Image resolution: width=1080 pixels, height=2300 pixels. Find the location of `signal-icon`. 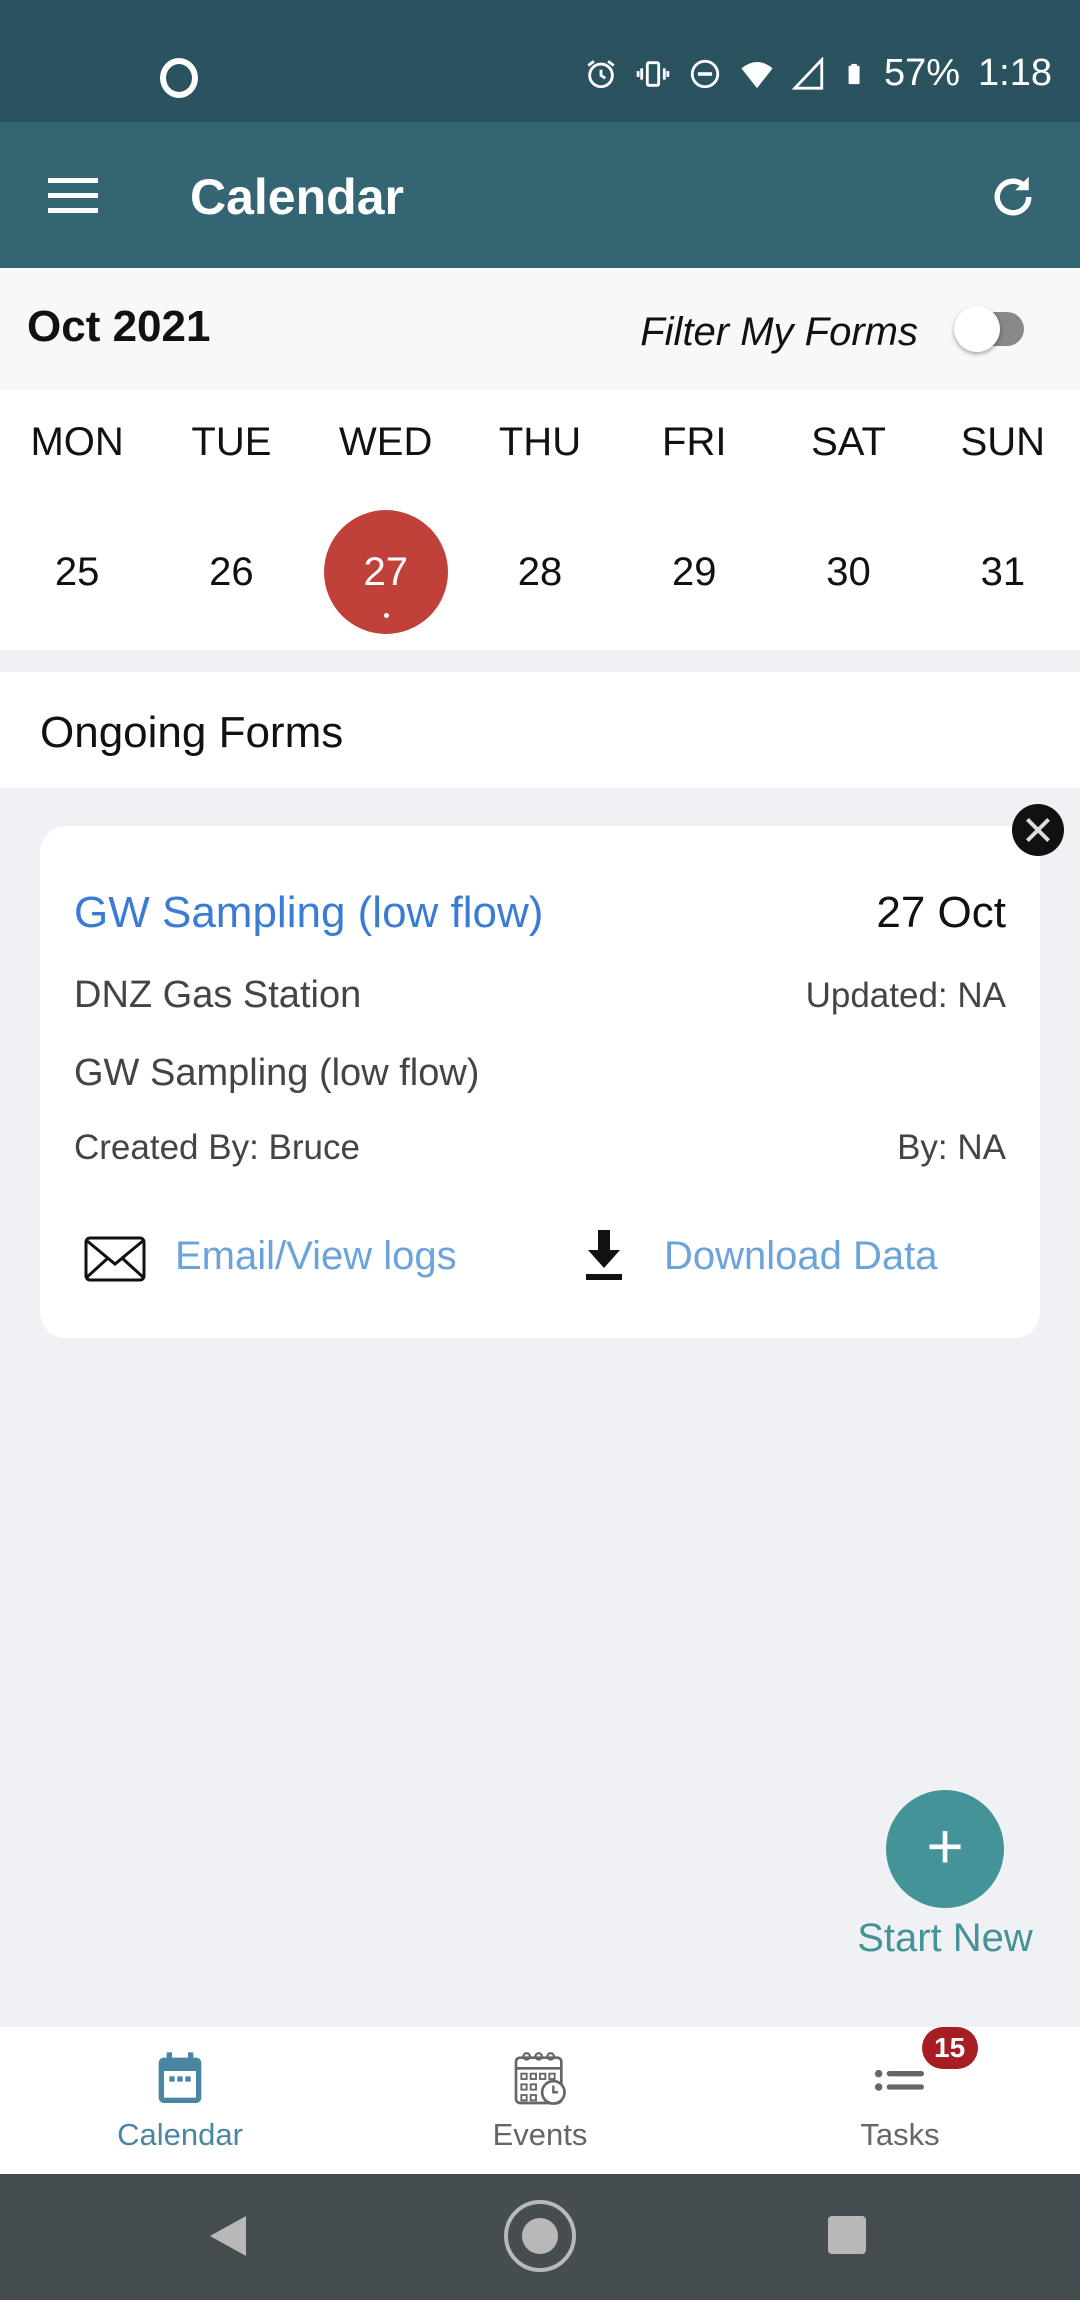

signal-icon is located at coordinates (807, 73).